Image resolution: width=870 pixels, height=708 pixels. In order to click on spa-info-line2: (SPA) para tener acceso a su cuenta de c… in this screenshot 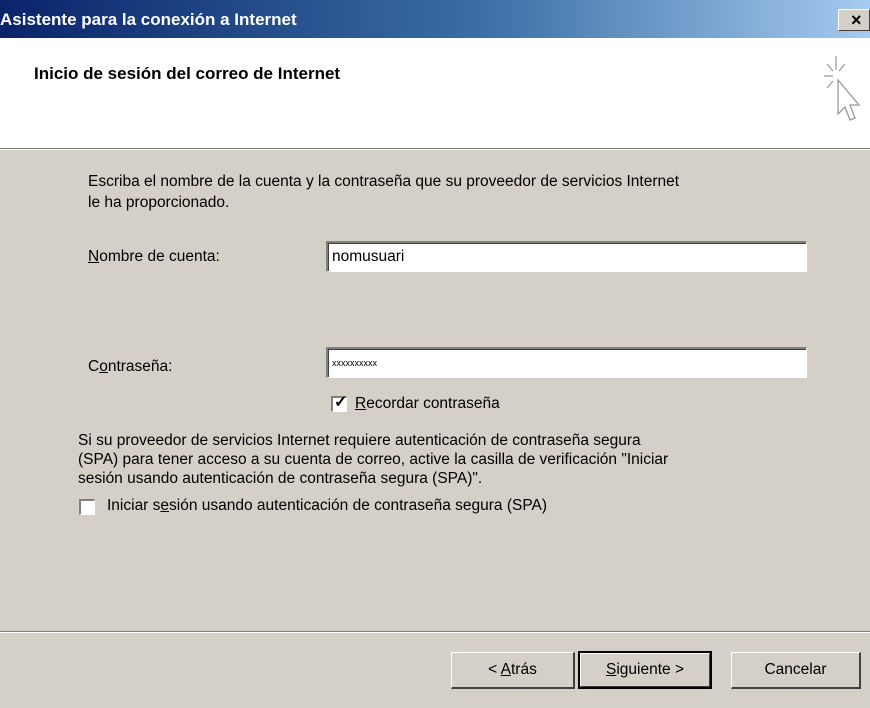, I will do `click(373, 459)`.